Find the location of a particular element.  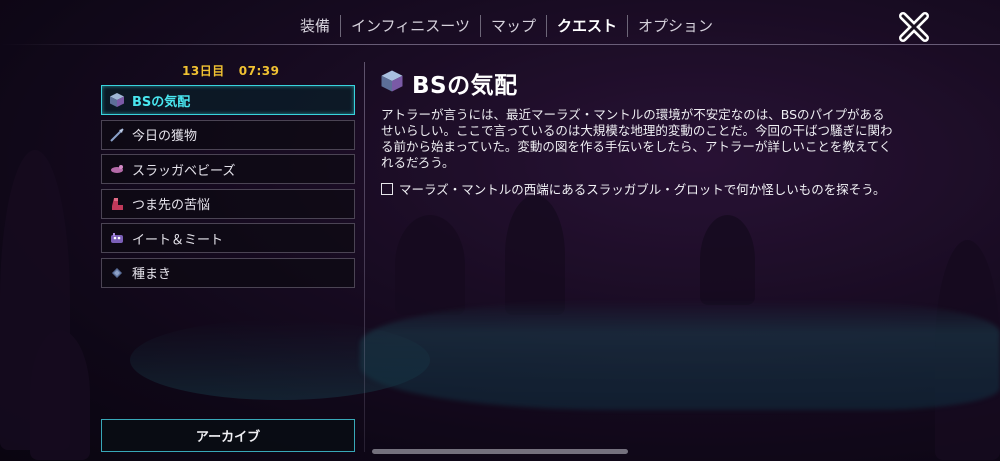

close-button is located at coordinates (914, 27).